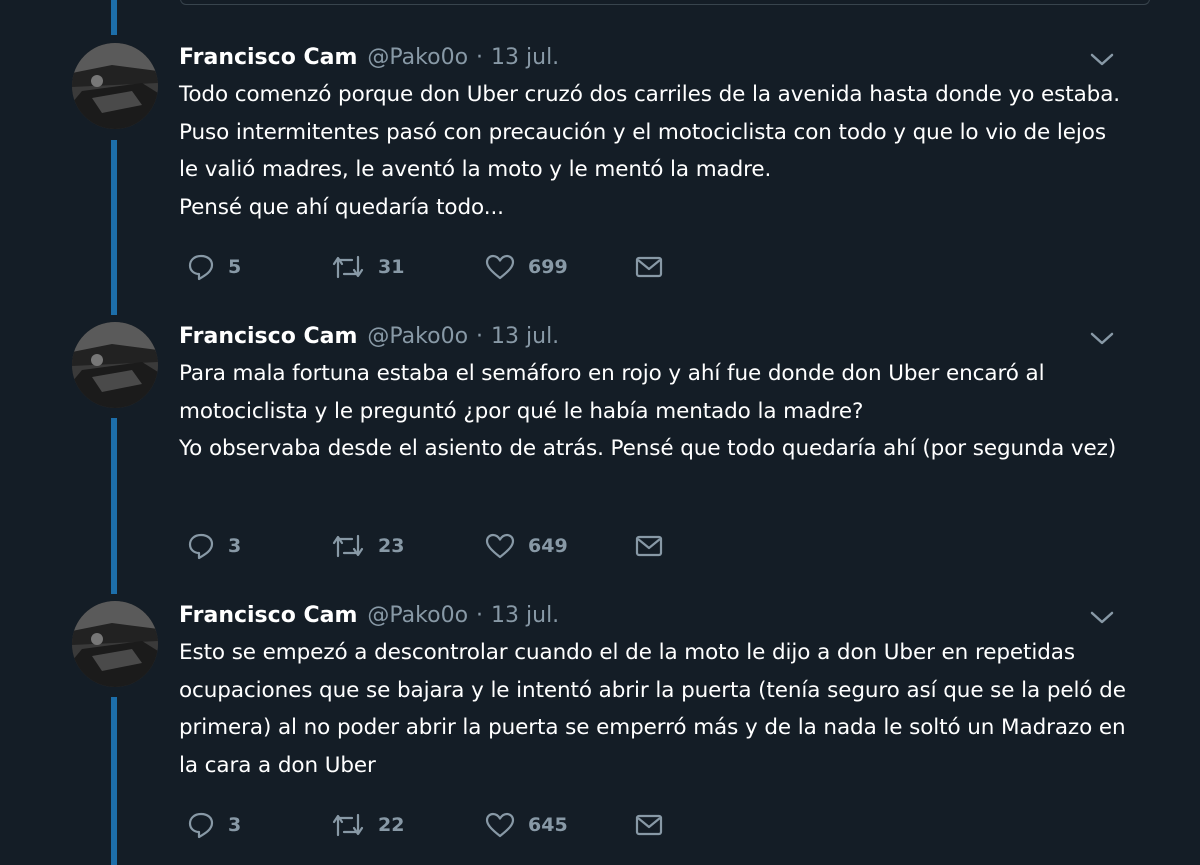 The height and width of the screenshot is (865, 1200). What do you see at coordinates (391, 267) in the screenshot?
I see `retweet-count: 31` at bounding box center [391, 267].